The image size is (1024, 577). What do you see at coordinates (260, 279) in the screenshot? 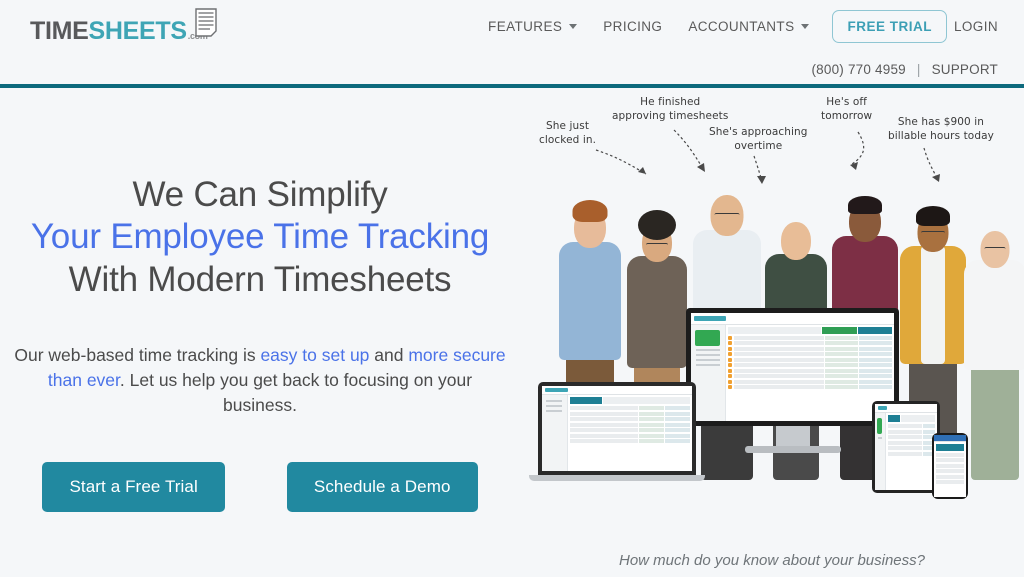
I see `headline-line-3: With Modern Timesheets` at bounding box center [260, 279].